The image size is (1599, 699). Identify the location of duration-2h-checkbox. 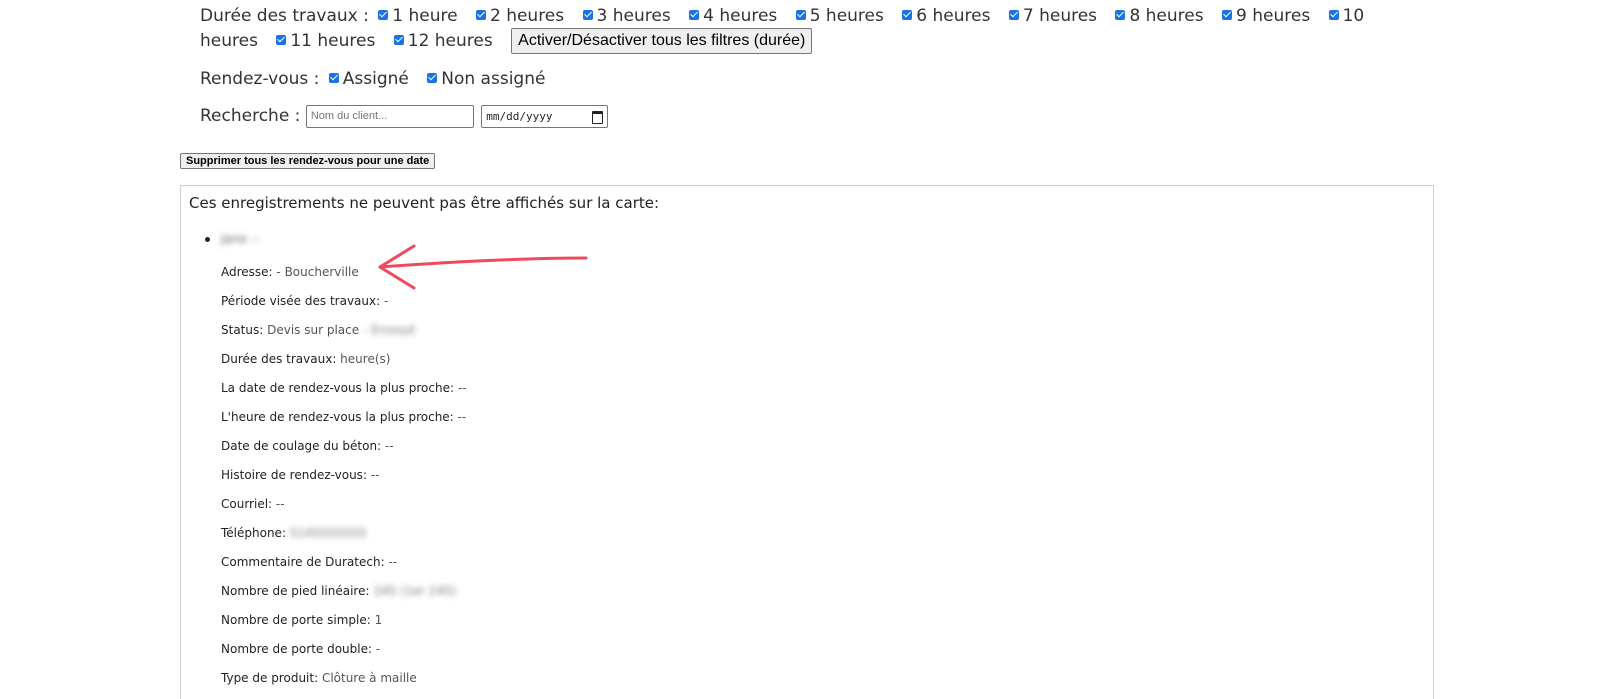
(480, 15).